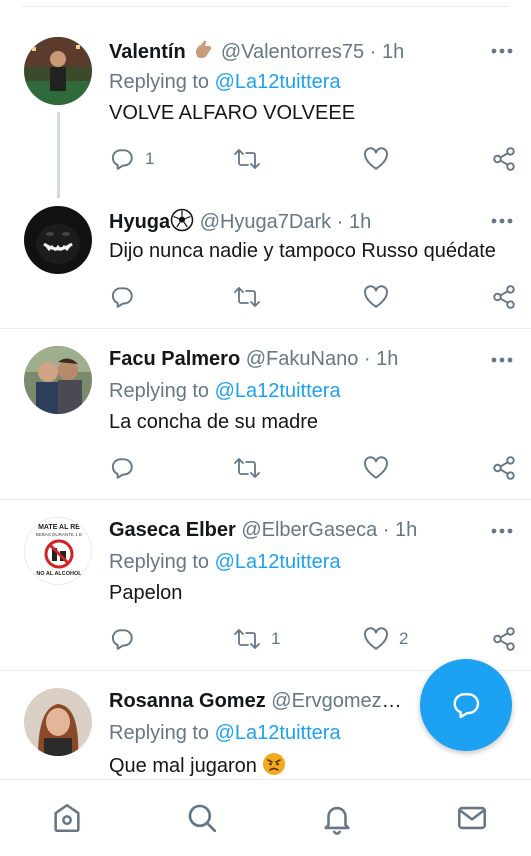 This screenshot has width=531, height=856. I want to click on tweet-text: VOLVE ALFARO VOLVEEE, so click(232, 113).